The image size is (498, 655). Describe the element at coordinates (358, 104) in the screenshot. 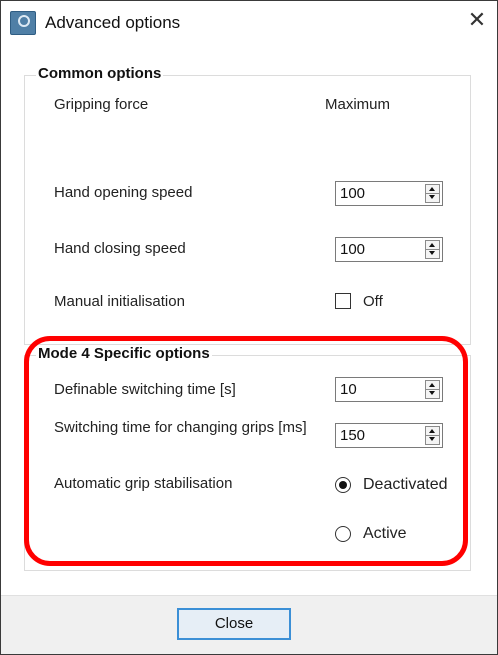

I see `gripping-force-value: Maximum` at that location.